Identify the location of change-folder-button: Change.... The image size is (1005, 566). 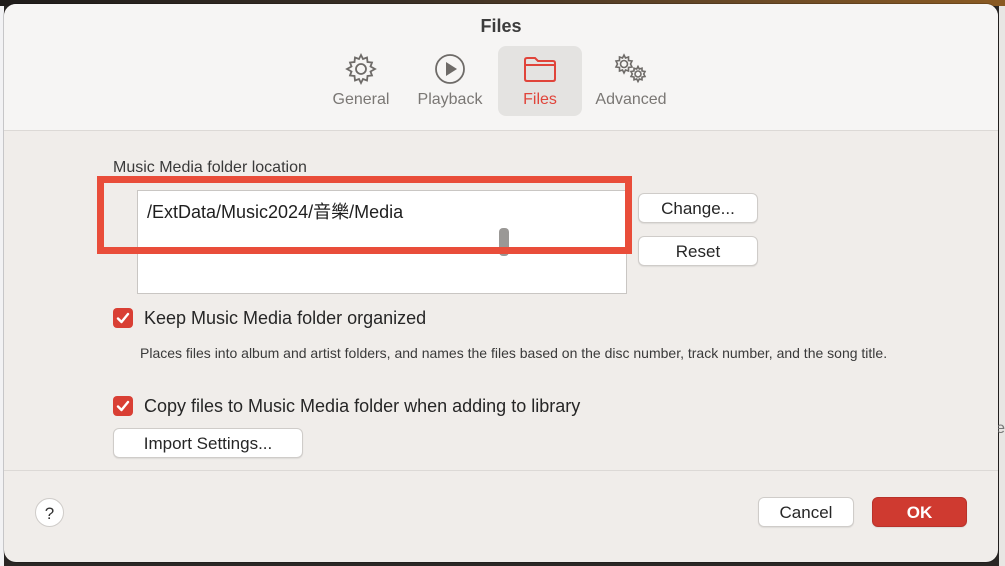
(698, 208).